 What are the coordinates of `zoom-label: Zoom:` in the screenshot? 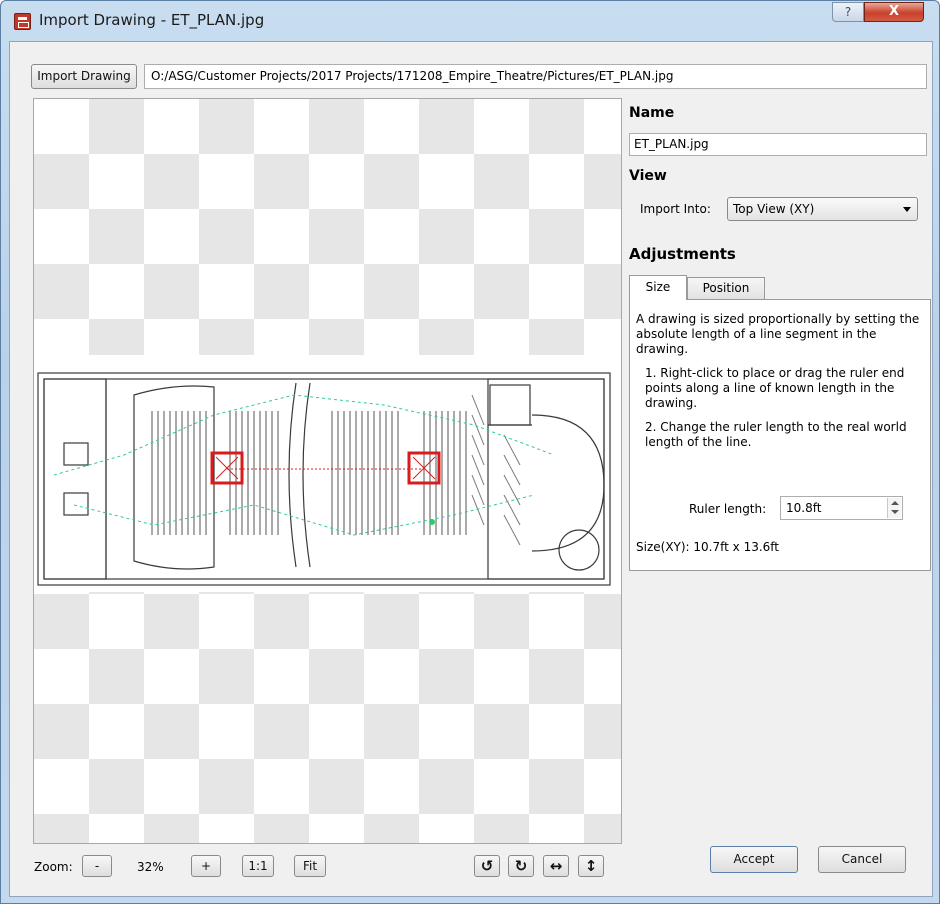 It's located at (53, 867).